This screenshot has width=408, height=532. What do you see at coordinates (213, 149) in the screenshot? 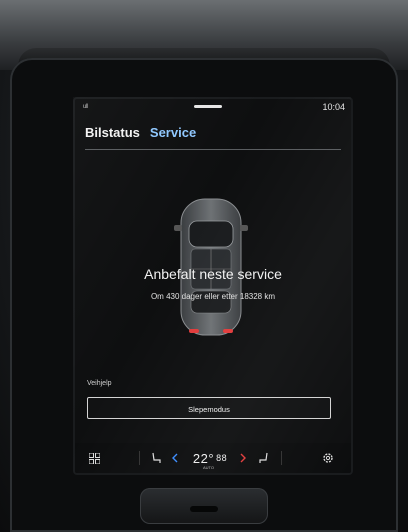
I see `divider` at bounding box center [213, 149].